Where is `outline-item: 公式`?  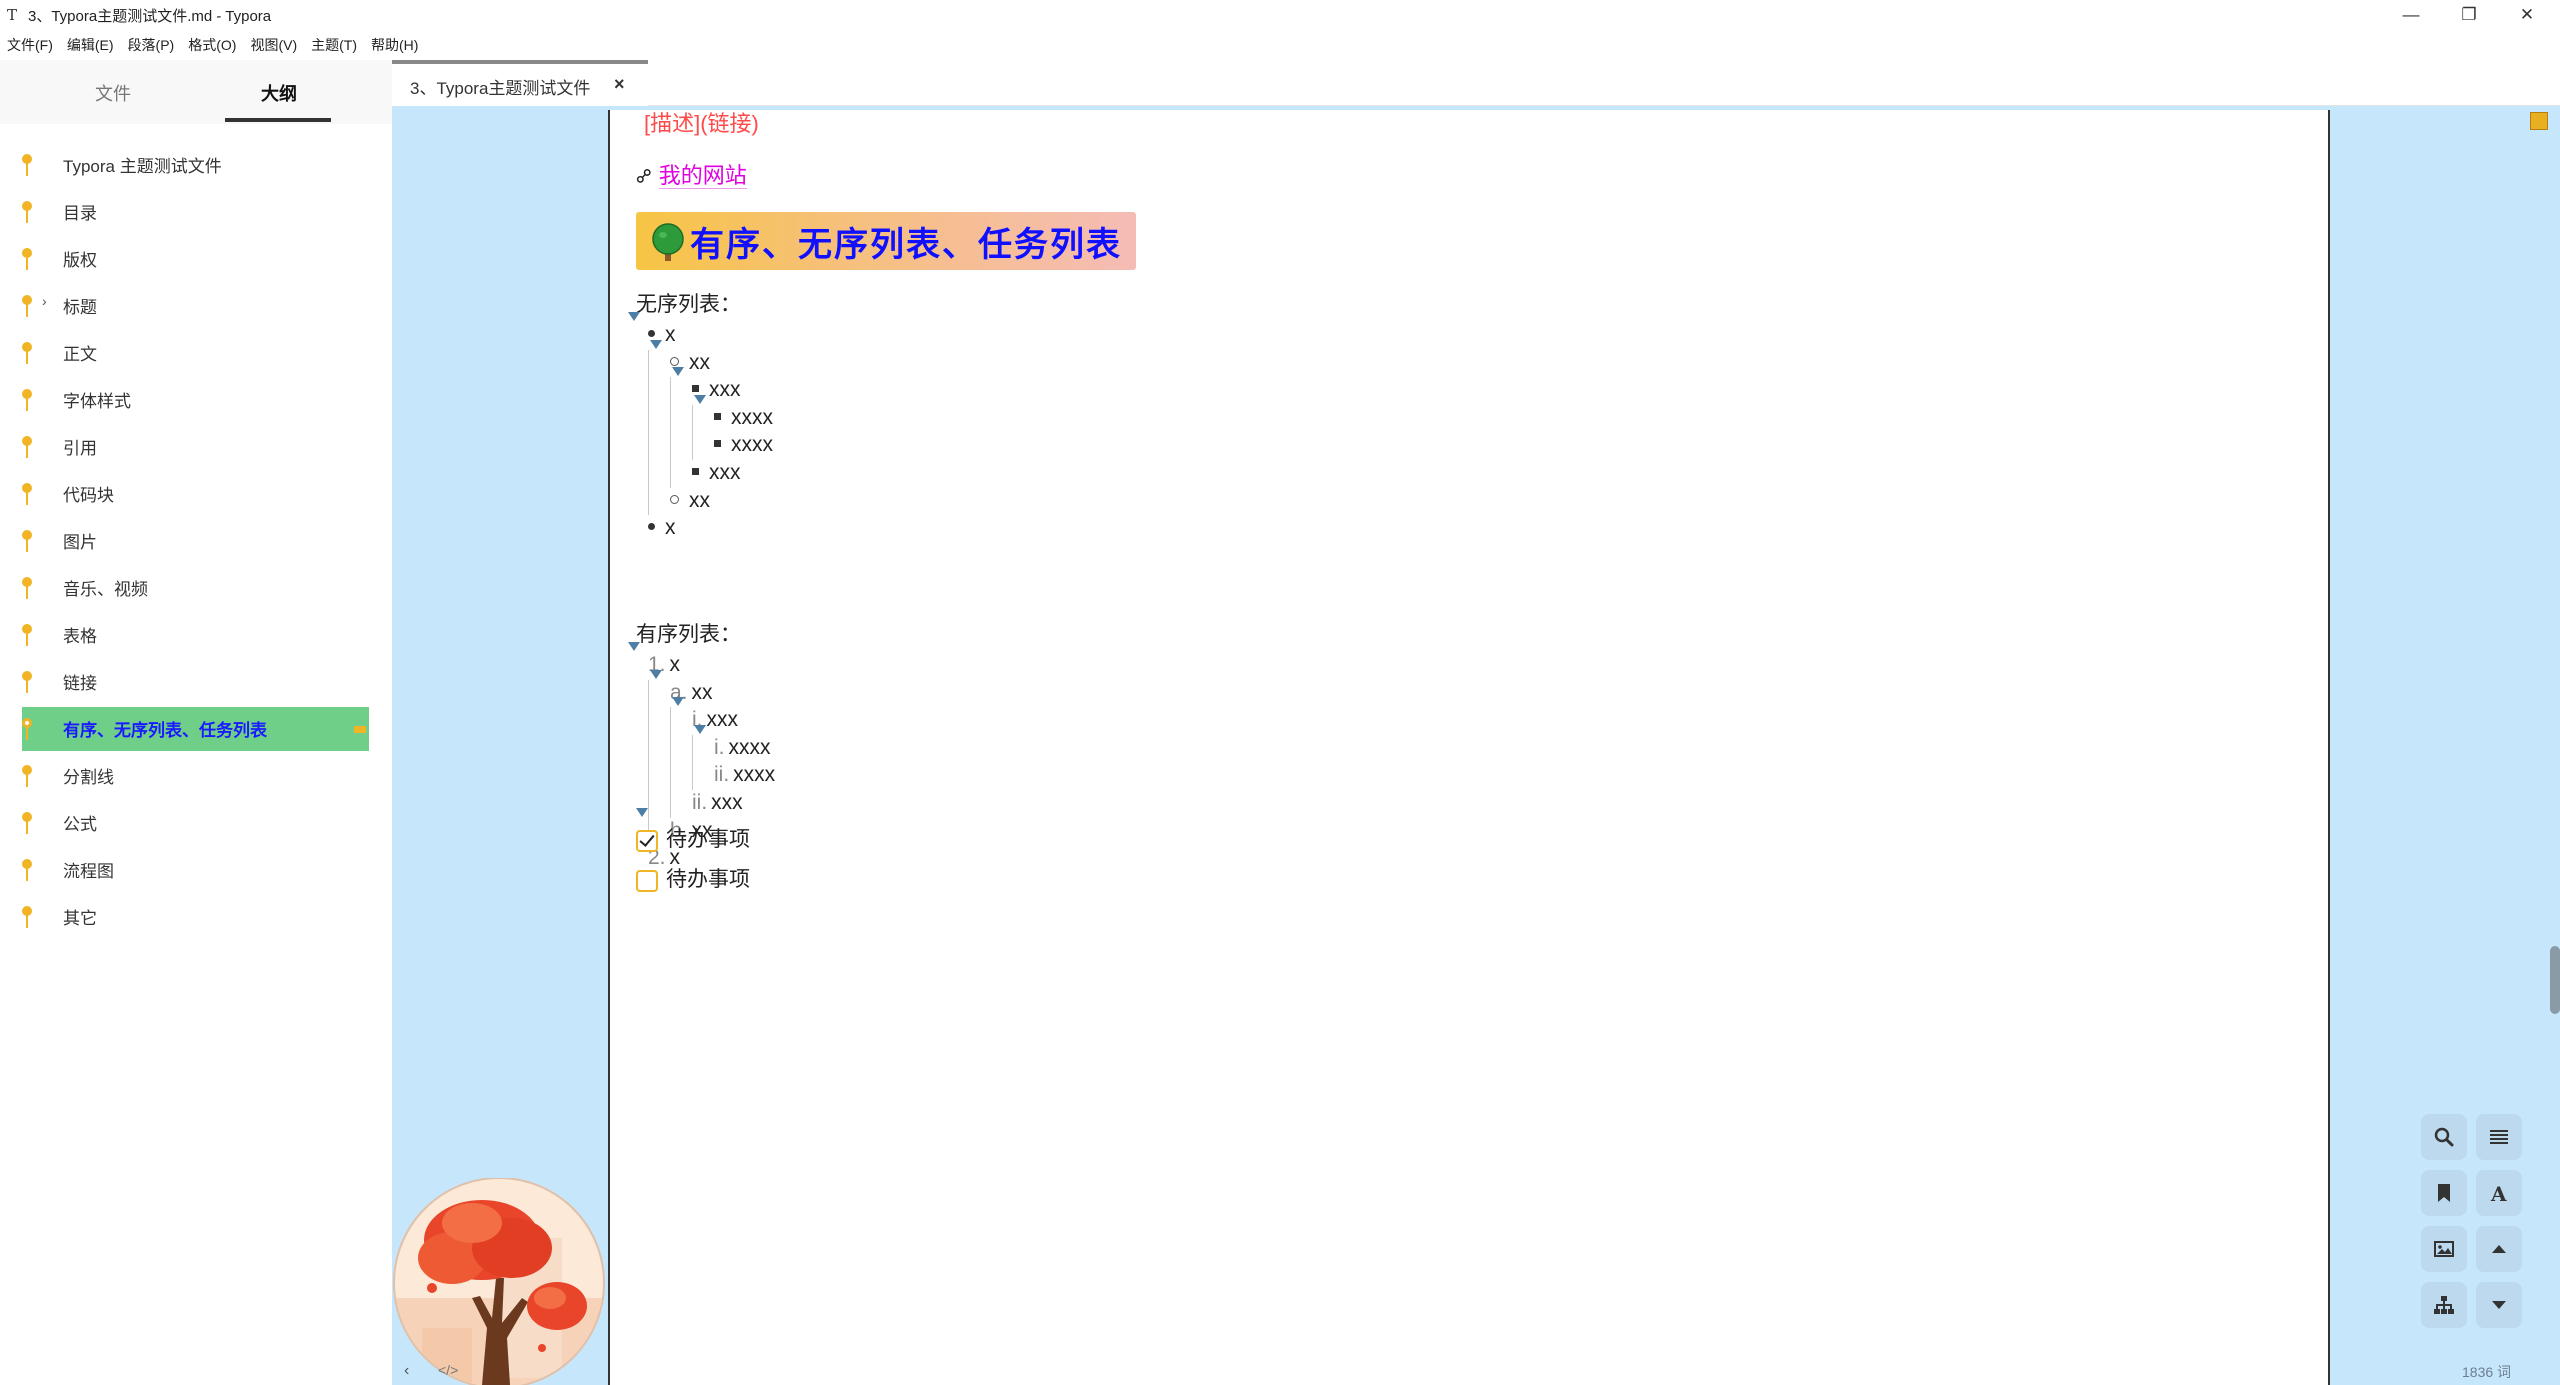 outline-item: 公式 is located at coordinates (196, 821).